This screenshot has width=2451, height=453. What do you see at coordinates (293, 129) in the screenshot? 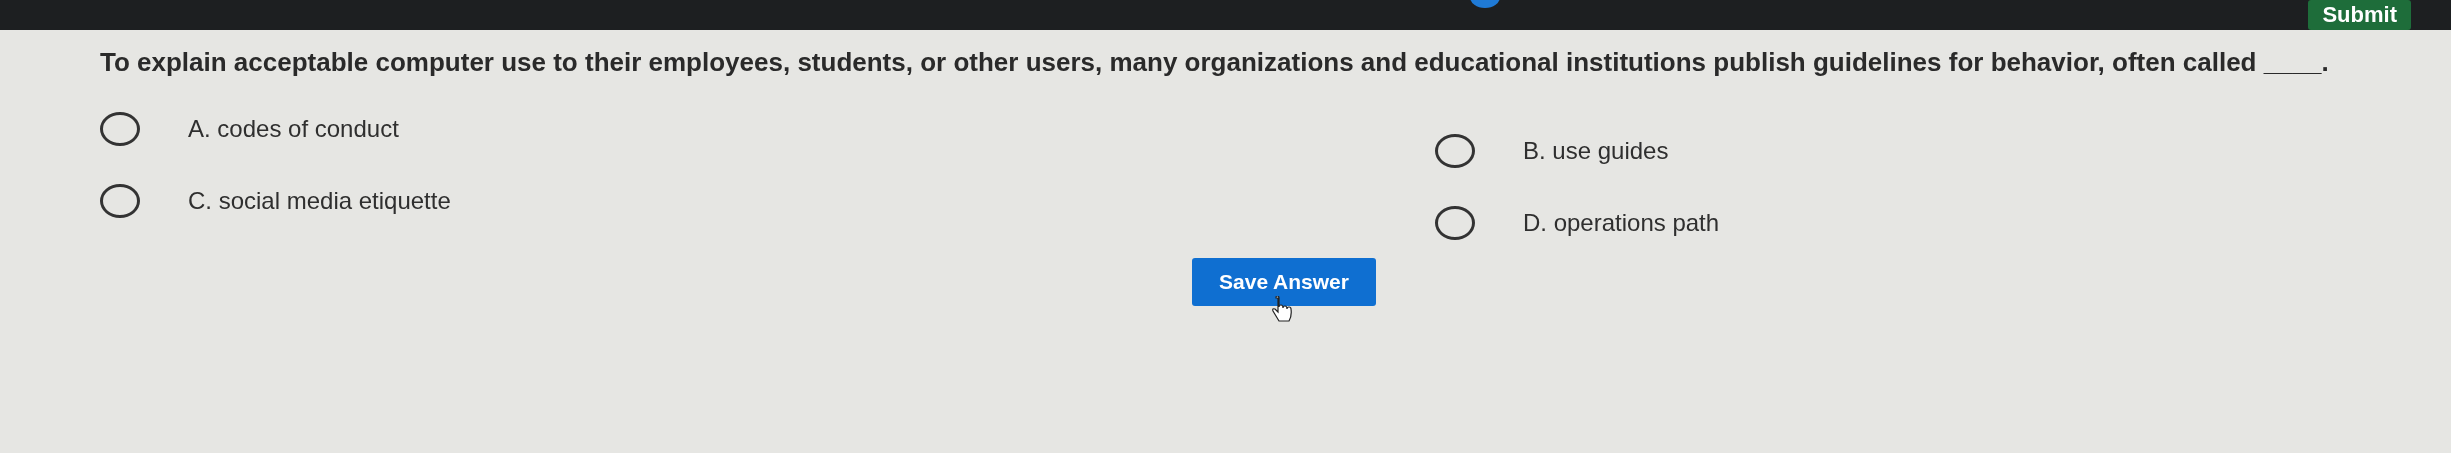
I see `option-label: A. codes of conduct` at bounding box center [293, 129].